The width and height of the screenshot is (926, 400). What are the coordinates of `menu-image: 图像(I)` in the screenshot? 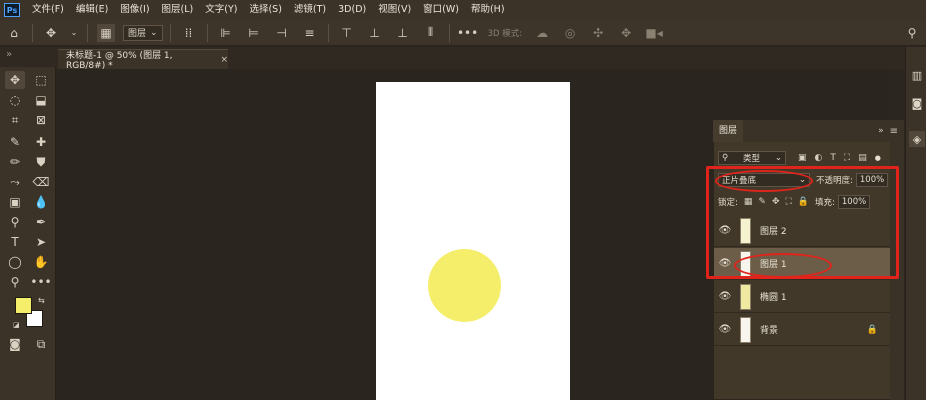 It's located at (134, 10).